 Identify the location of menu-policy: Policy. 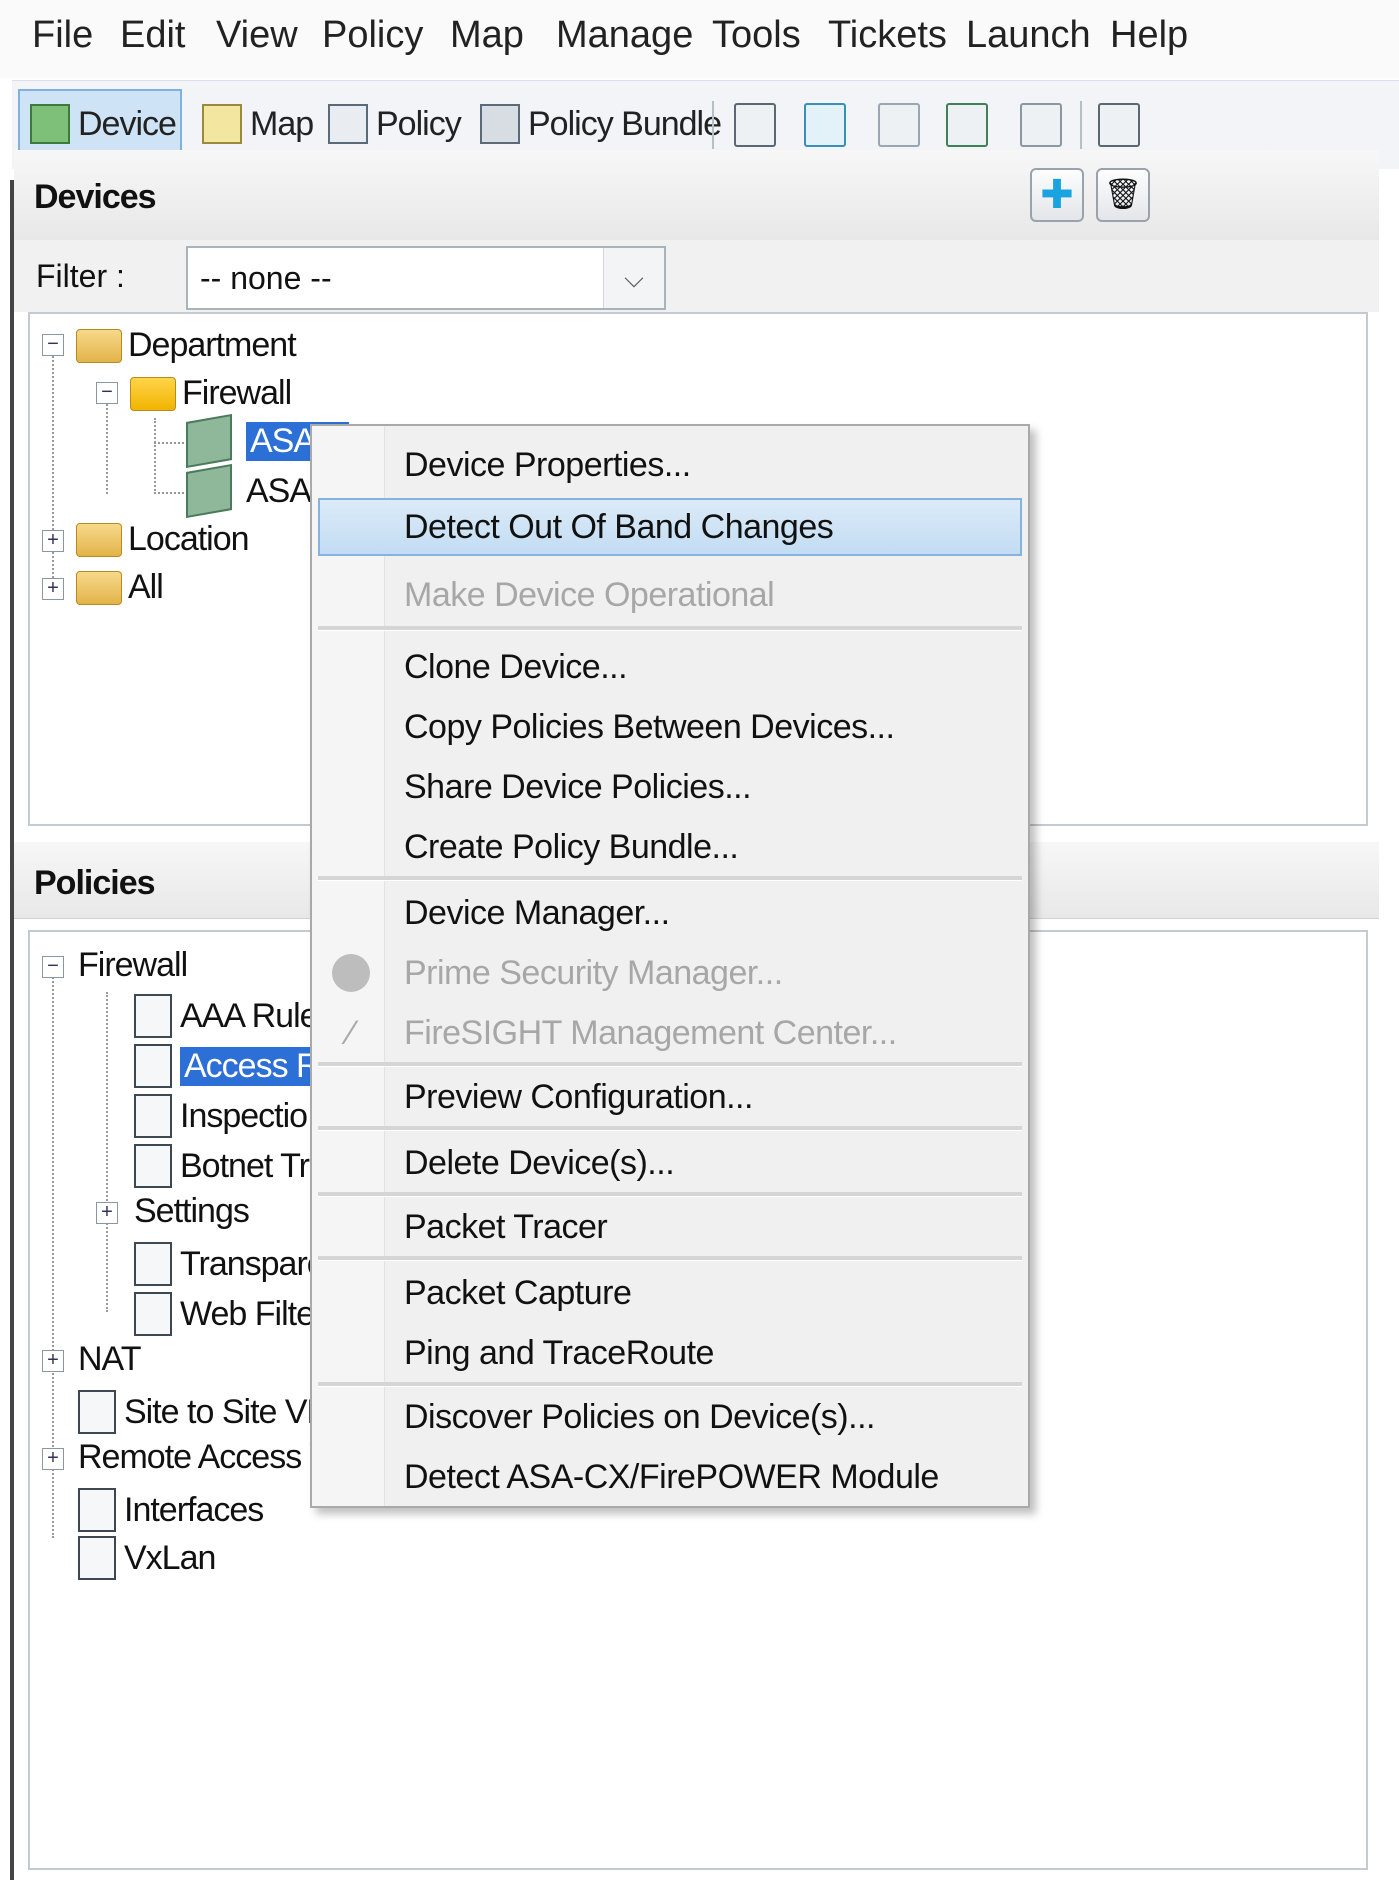
(372, 35).